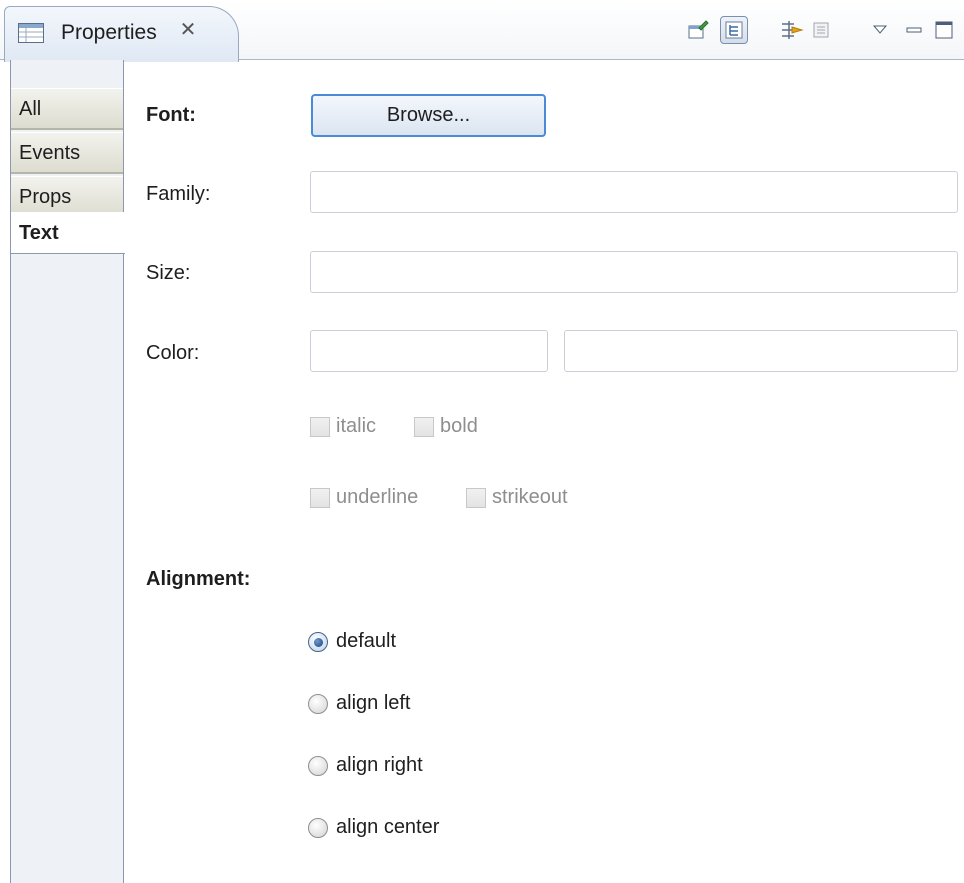  I want to click on view-menu-icon, so click(880, 30).